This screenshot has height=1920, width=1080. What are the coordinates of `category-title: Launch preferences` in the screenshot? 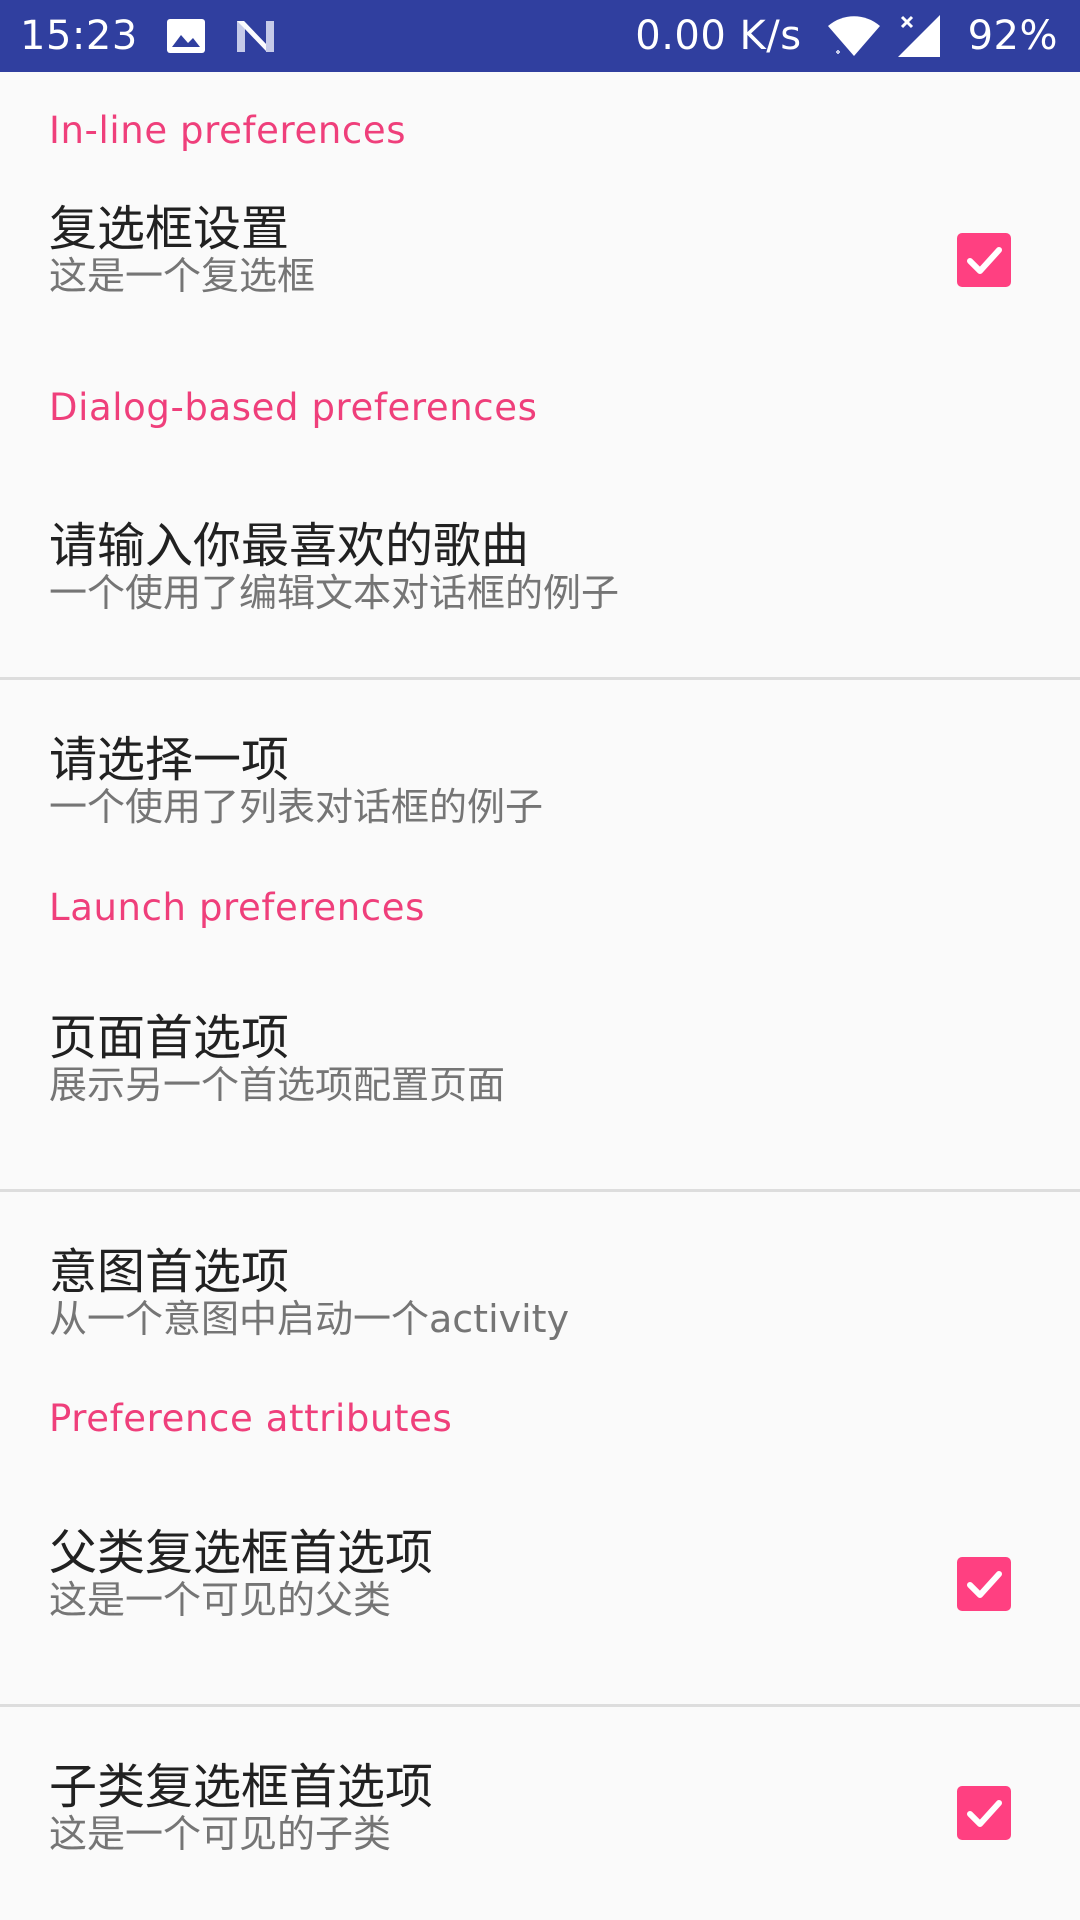 It's located at (237, 907).